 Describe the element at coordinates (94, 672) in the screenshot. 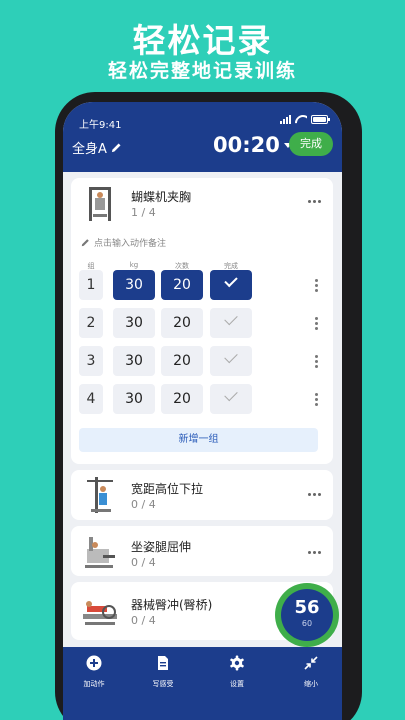

I see `add-exercise-tab: 加动作` at that location.